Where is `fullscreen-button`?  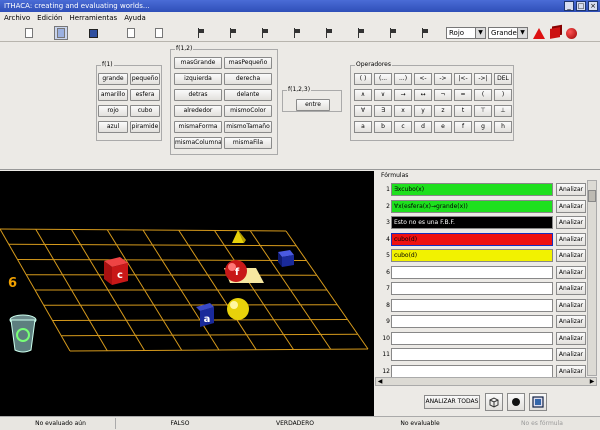
fullscreen-button is located at coordinates (538, 402).